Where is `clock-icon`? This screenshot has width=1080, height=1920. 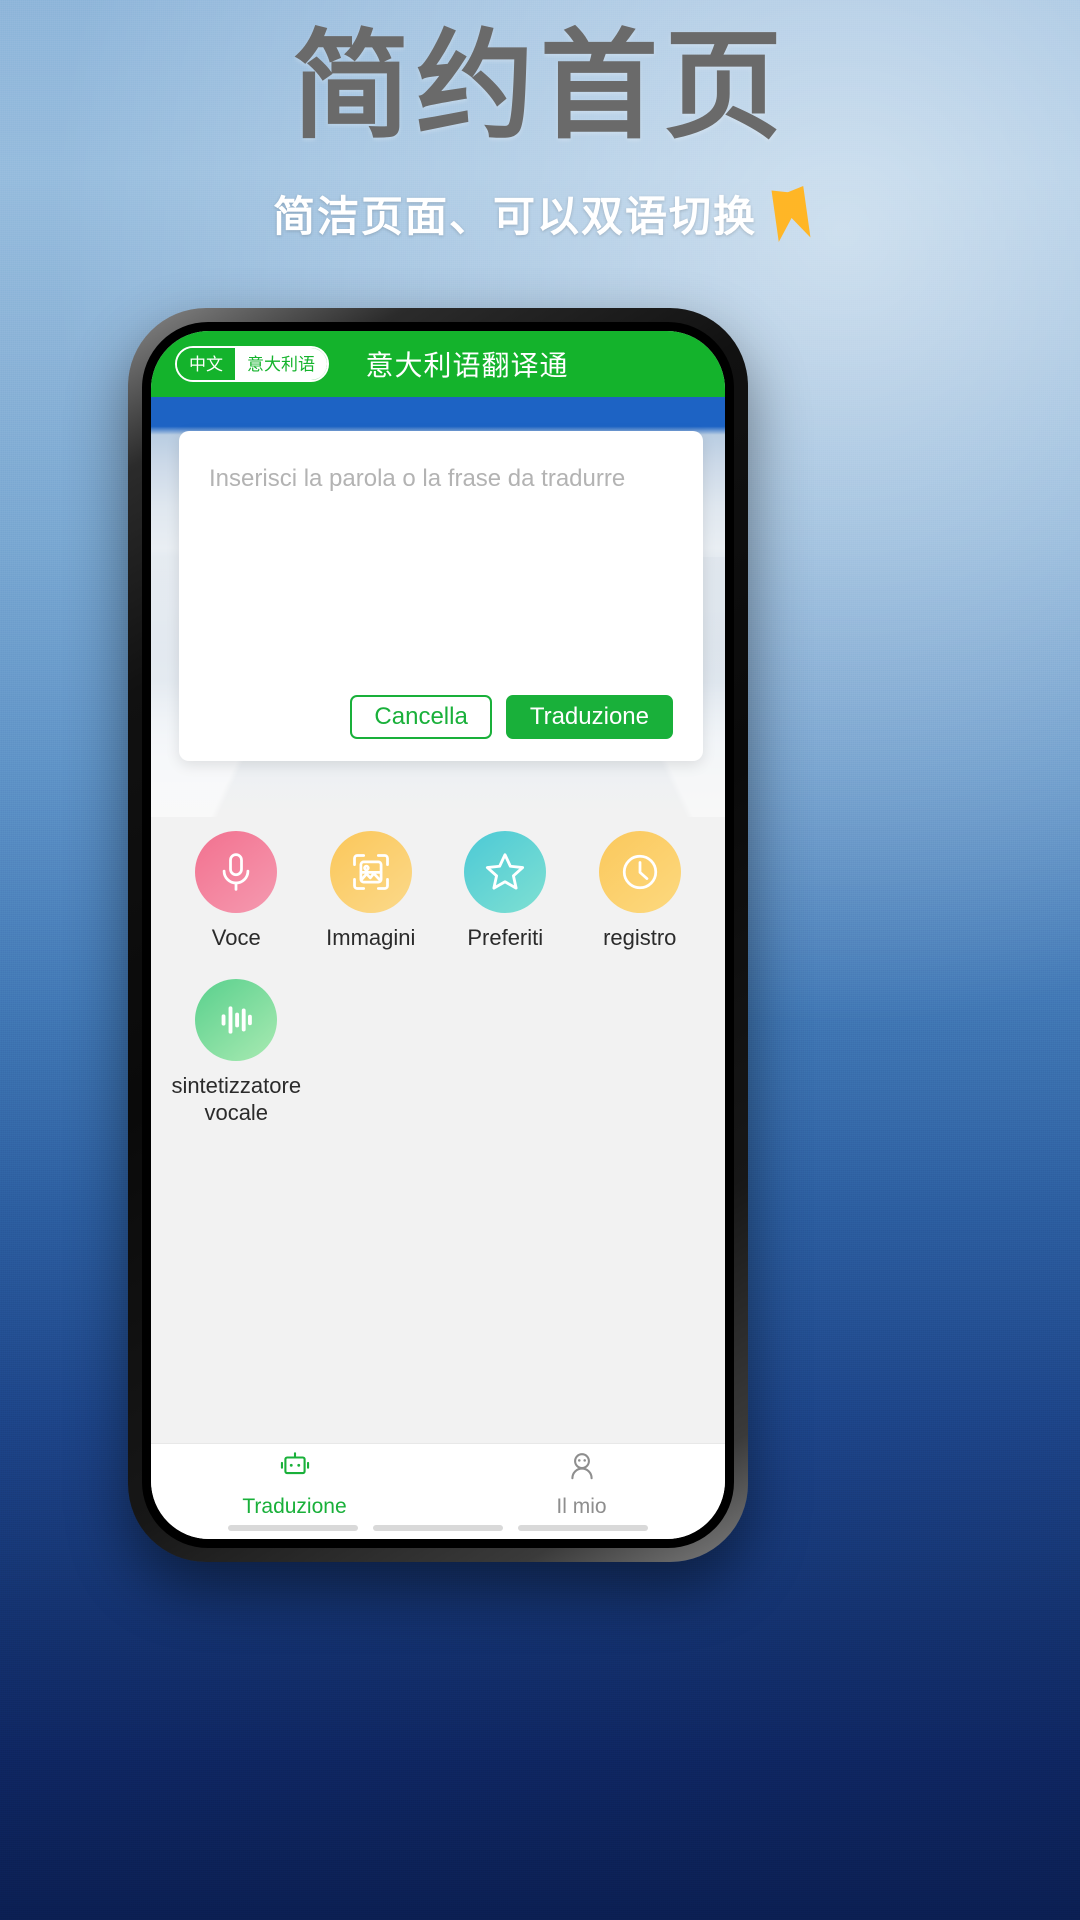
clock-icon is located at coordinates (639, 872).